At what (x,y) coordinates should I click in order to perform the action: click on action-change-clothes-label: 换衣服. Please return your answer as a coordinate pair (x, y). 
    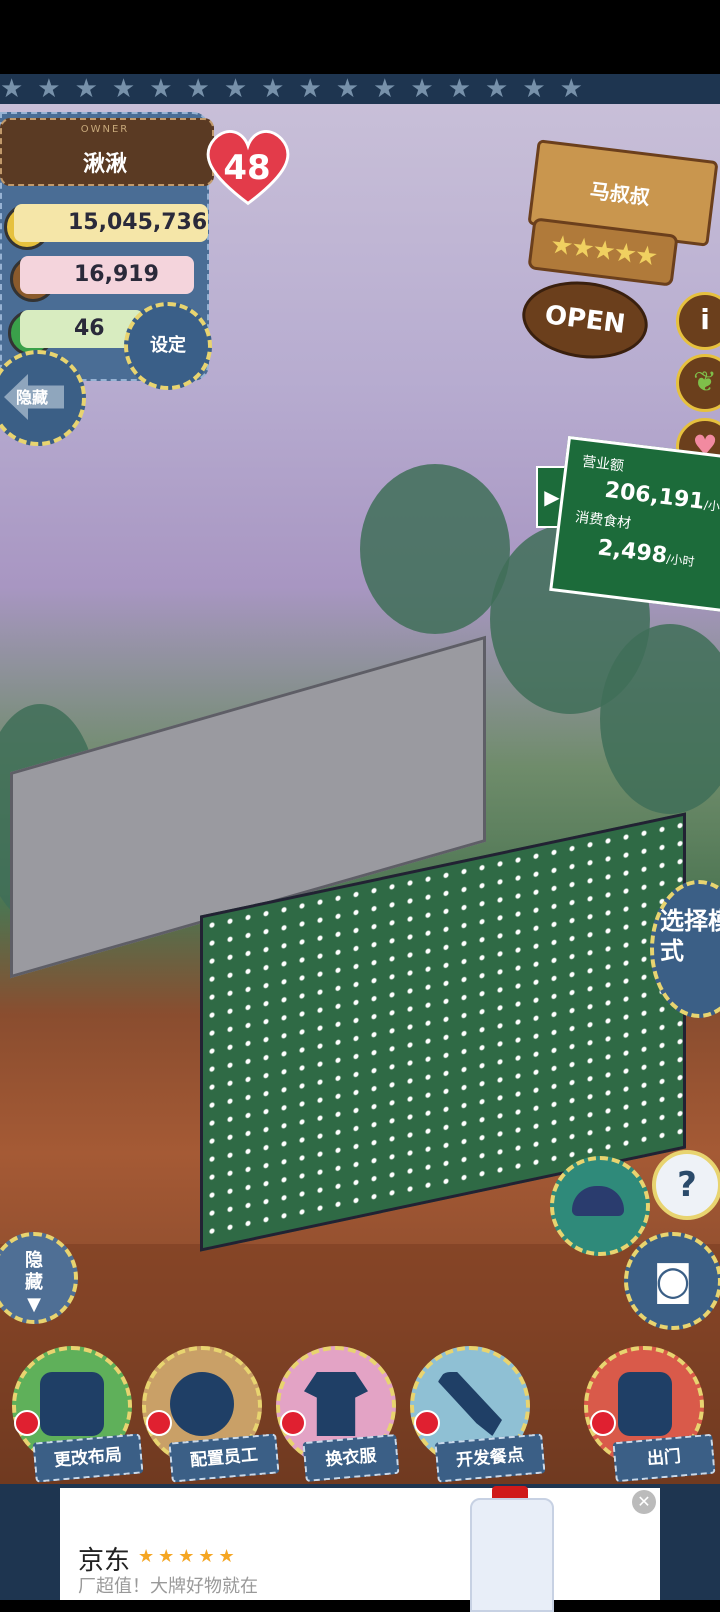
    Looking at the image, I should click on (351, 1458).